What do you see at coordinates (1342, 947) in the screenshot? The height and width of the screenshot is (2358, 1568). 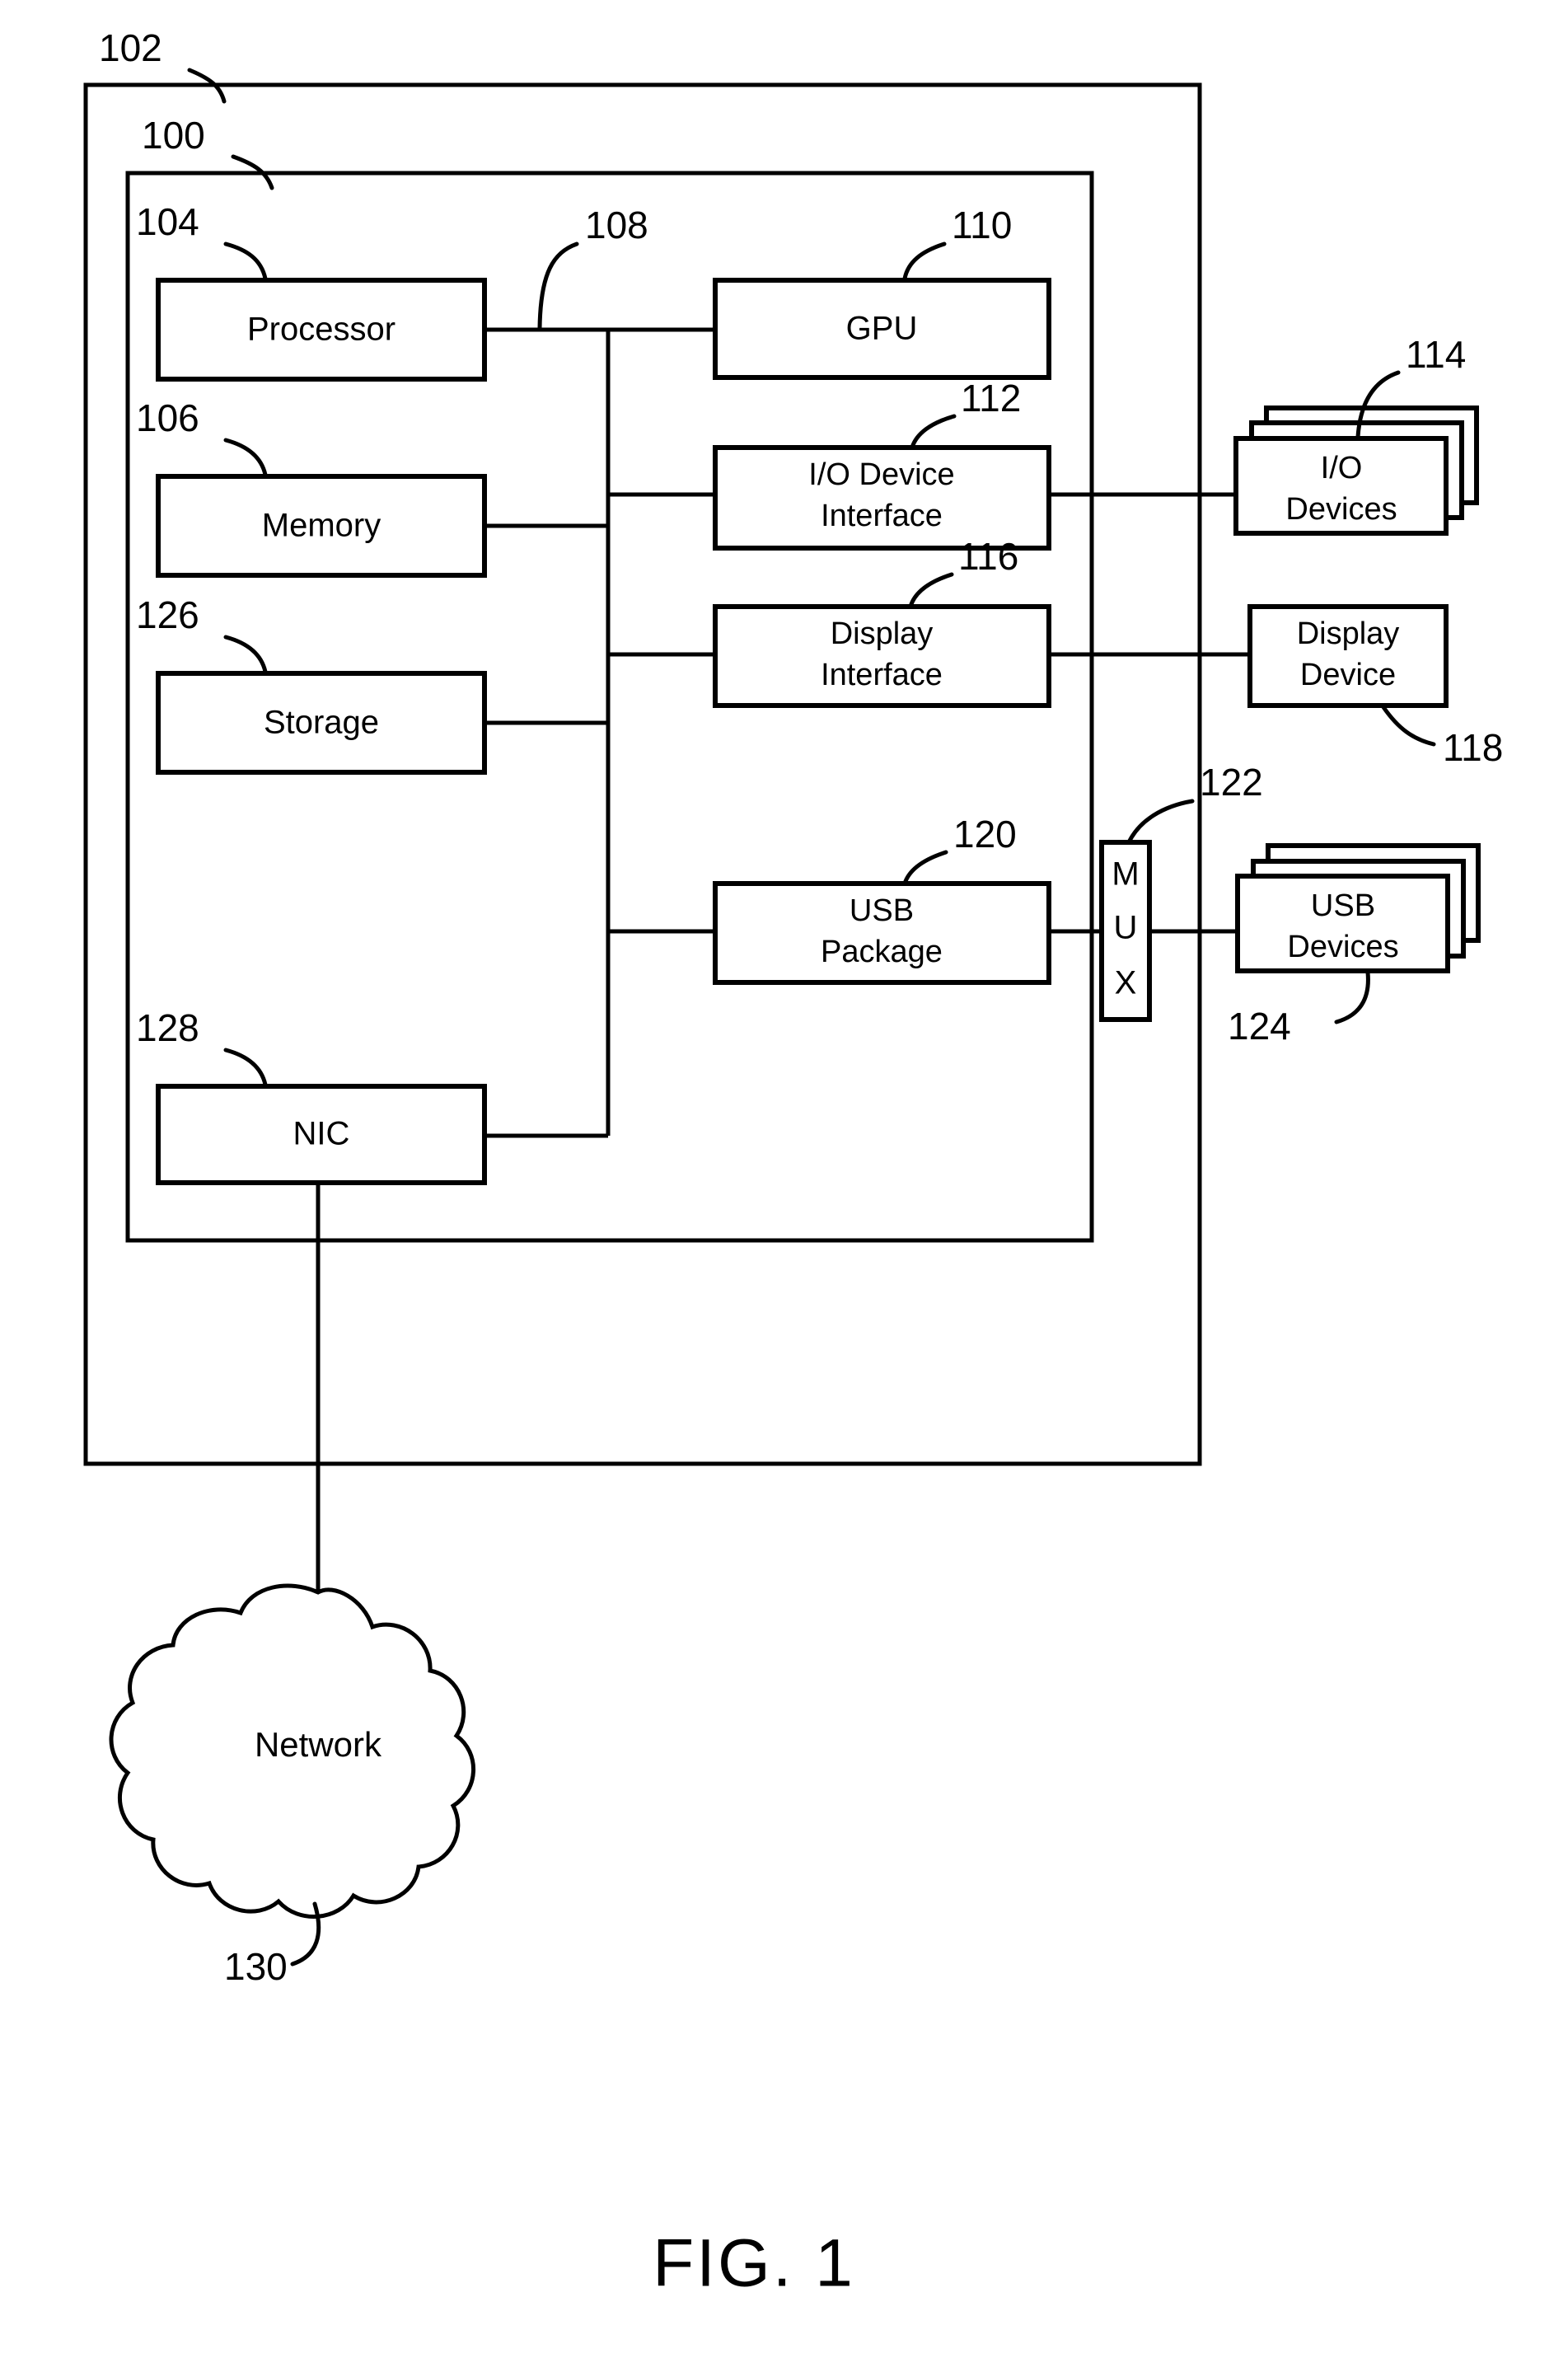 I see `usb-devices-label-line2: Devices` at bounding box center [1342, 947].